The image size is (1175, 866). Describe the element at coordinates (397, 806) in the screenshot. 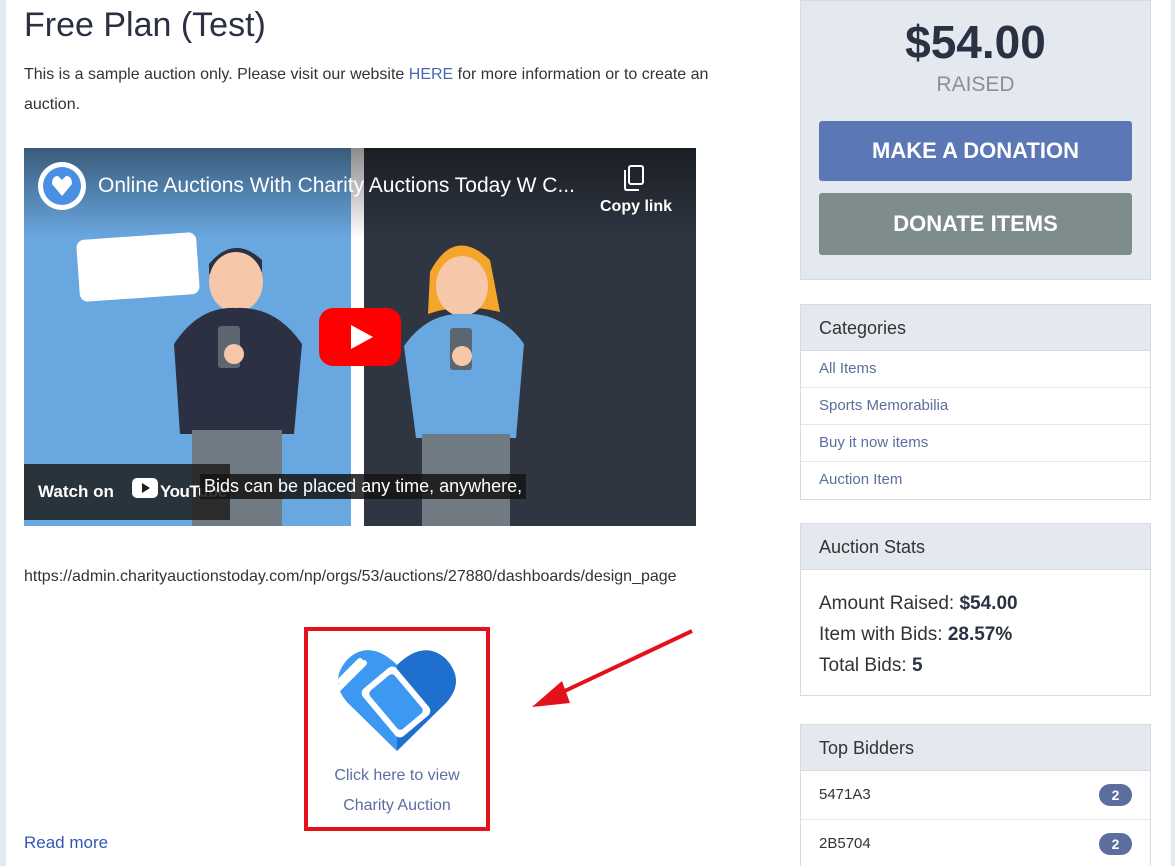

I see `link-text-line-2: Charity Auction` at that location.